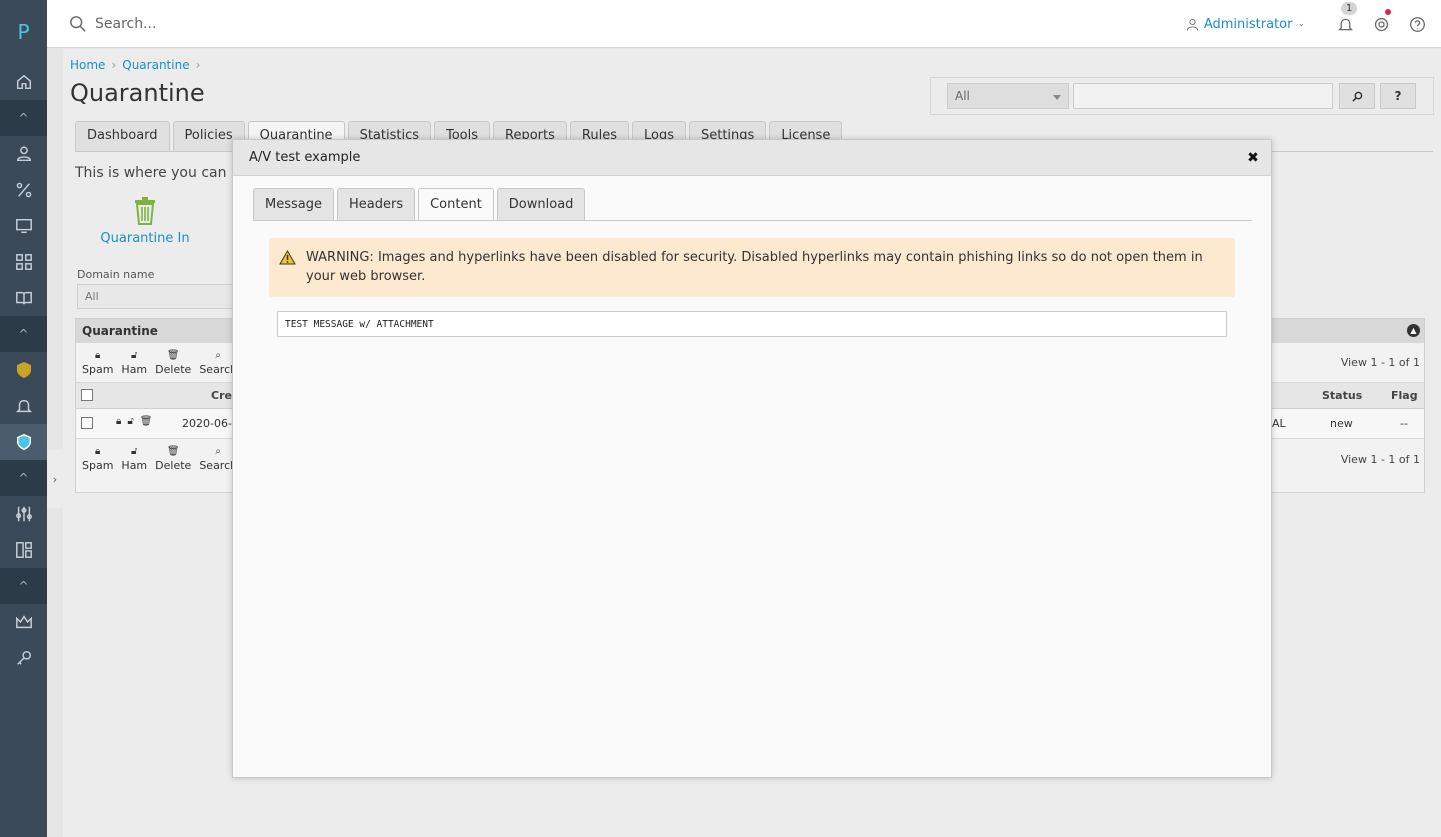  I want to click on column-flag: Flag, so click(1404, 395).